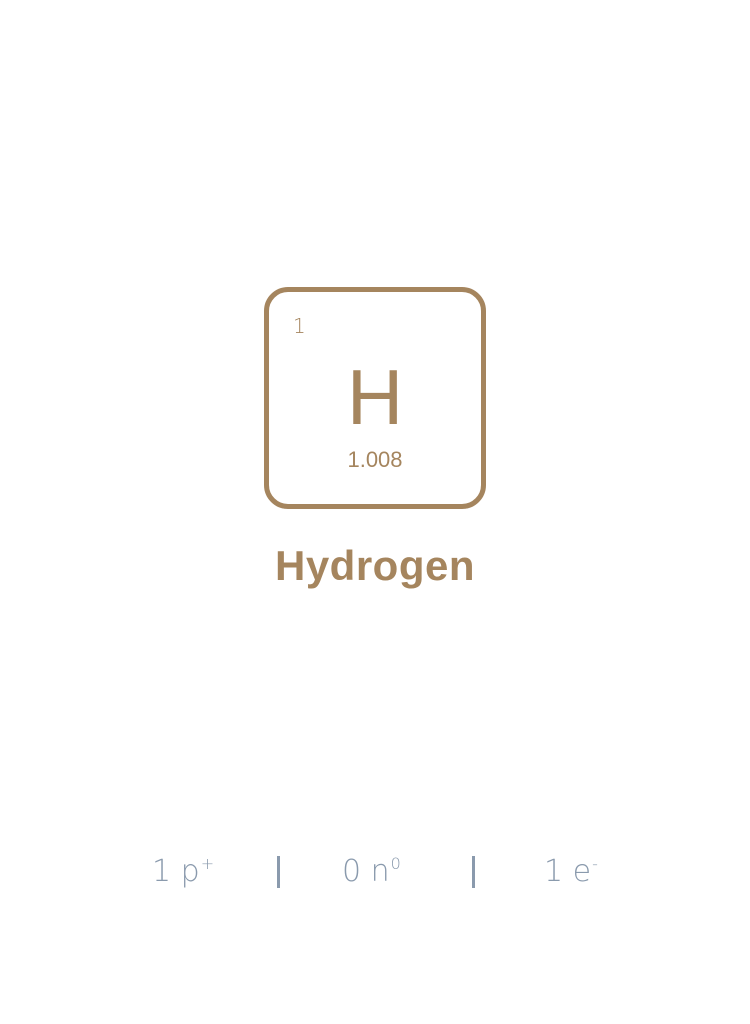 The height and width of the screenshot is (1024, 750). I want to click on neutron-charge: 0, so click(395, 863).